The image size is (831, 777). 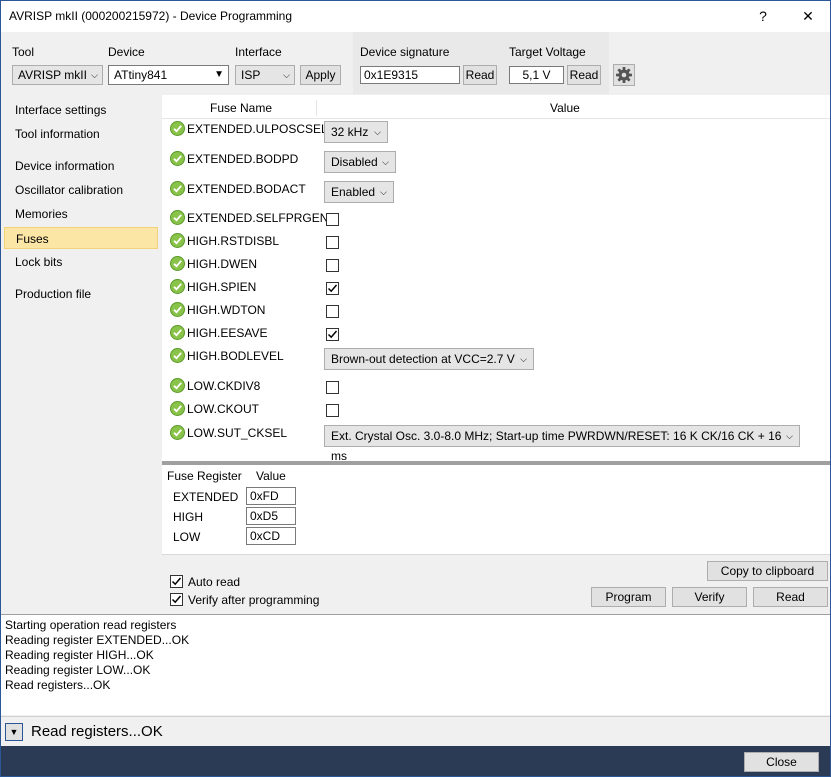 I want to click on register-extended-label: EXTENDED, so click(x=206, y=497).